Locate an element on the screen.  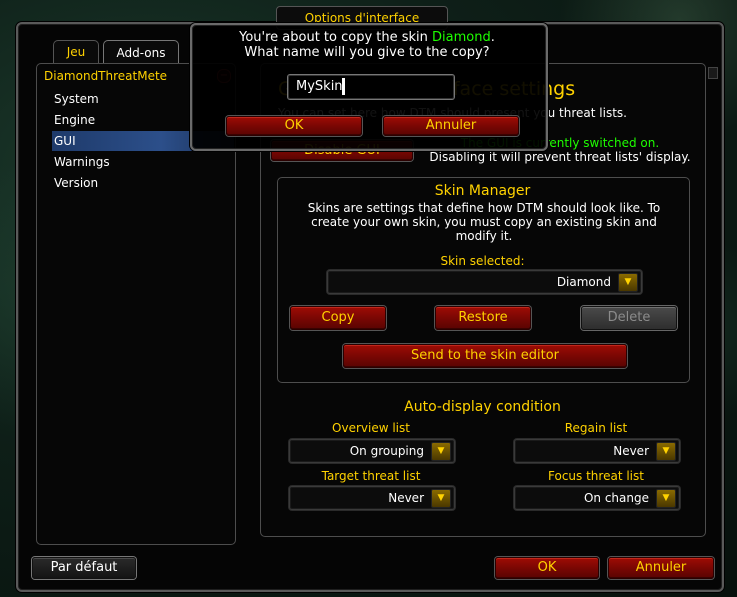
restore-button: Restore is located at coordinates (483, 318).